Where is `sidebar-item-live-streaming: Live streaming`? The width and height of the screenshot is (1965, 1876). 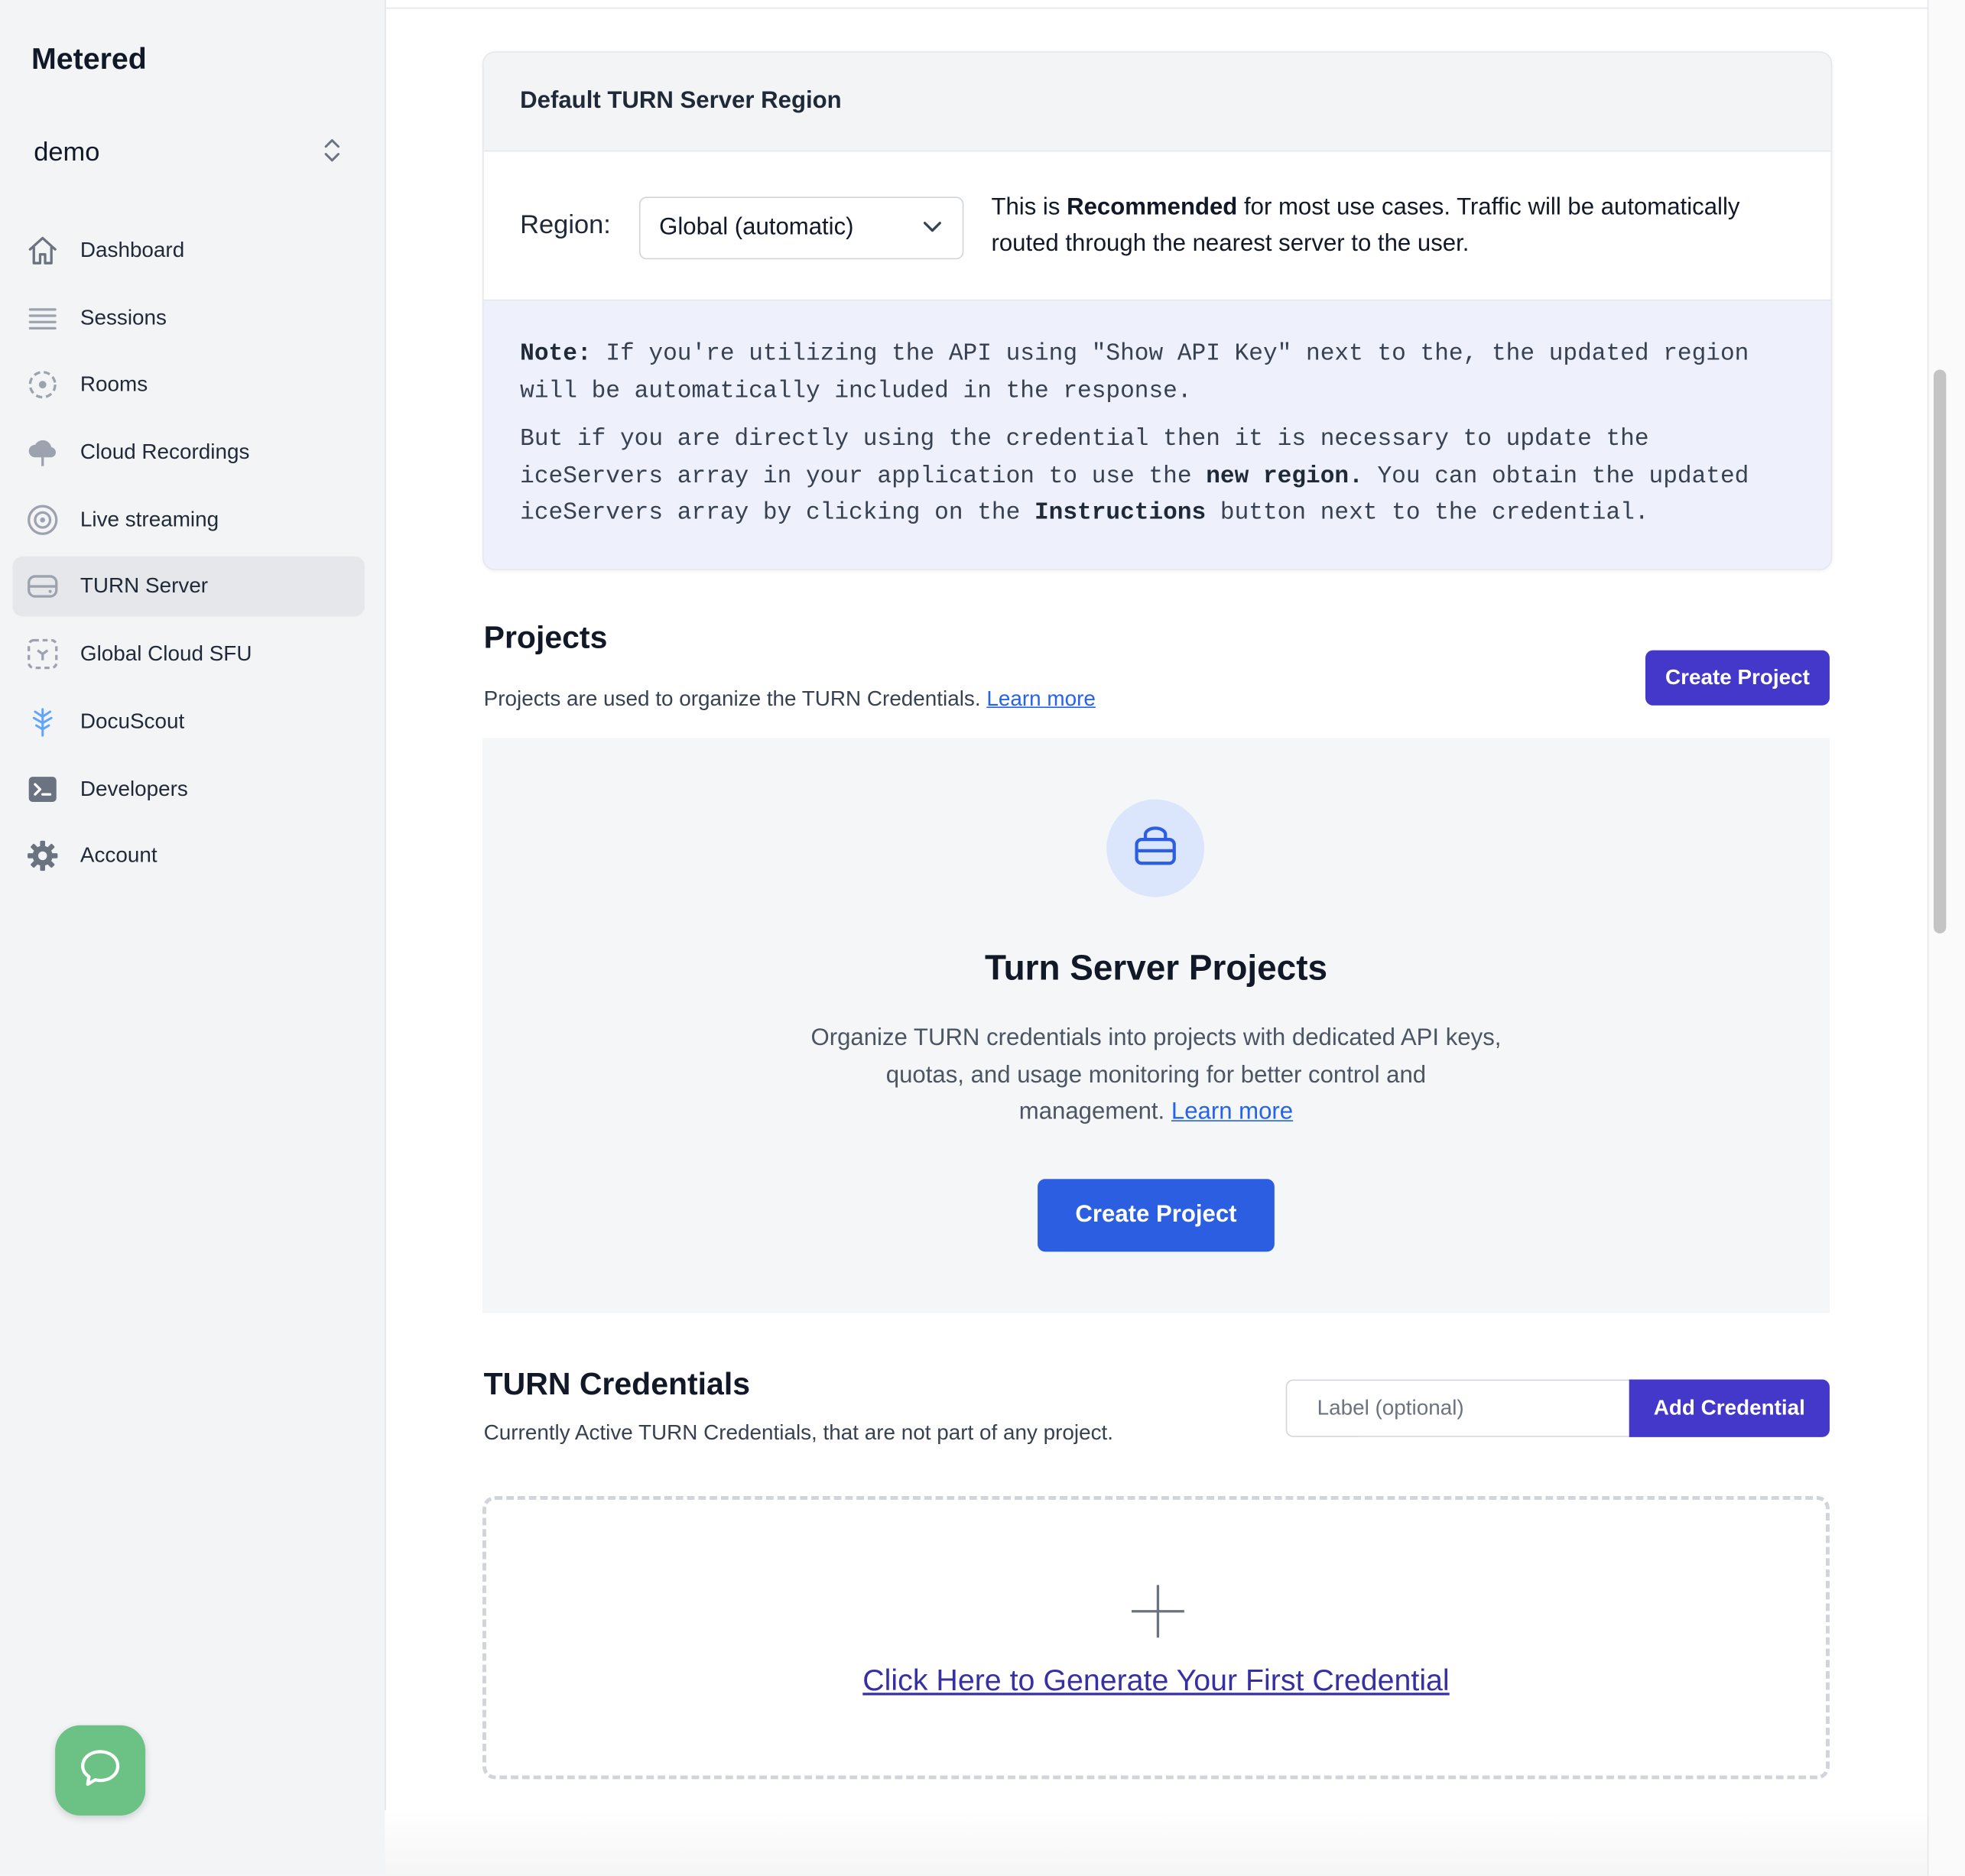
sidebar-item-live-streaming: Live streaming is located at coordinates (188, 519).